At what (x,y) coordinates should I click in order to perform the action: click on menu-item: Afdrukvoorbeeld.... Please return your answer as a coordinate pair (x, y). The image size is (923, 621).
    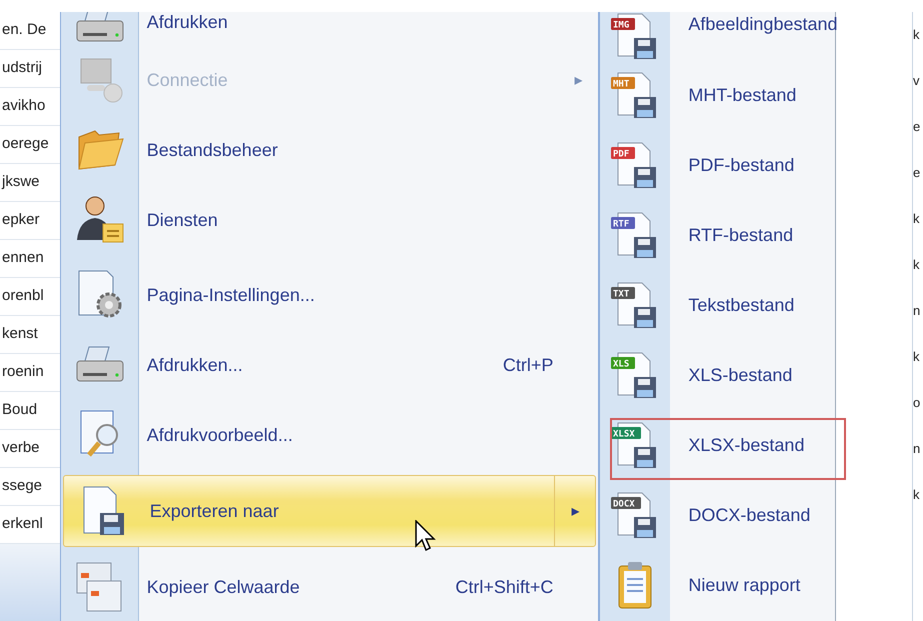
    Looking at the image, I should click on (329, 435).